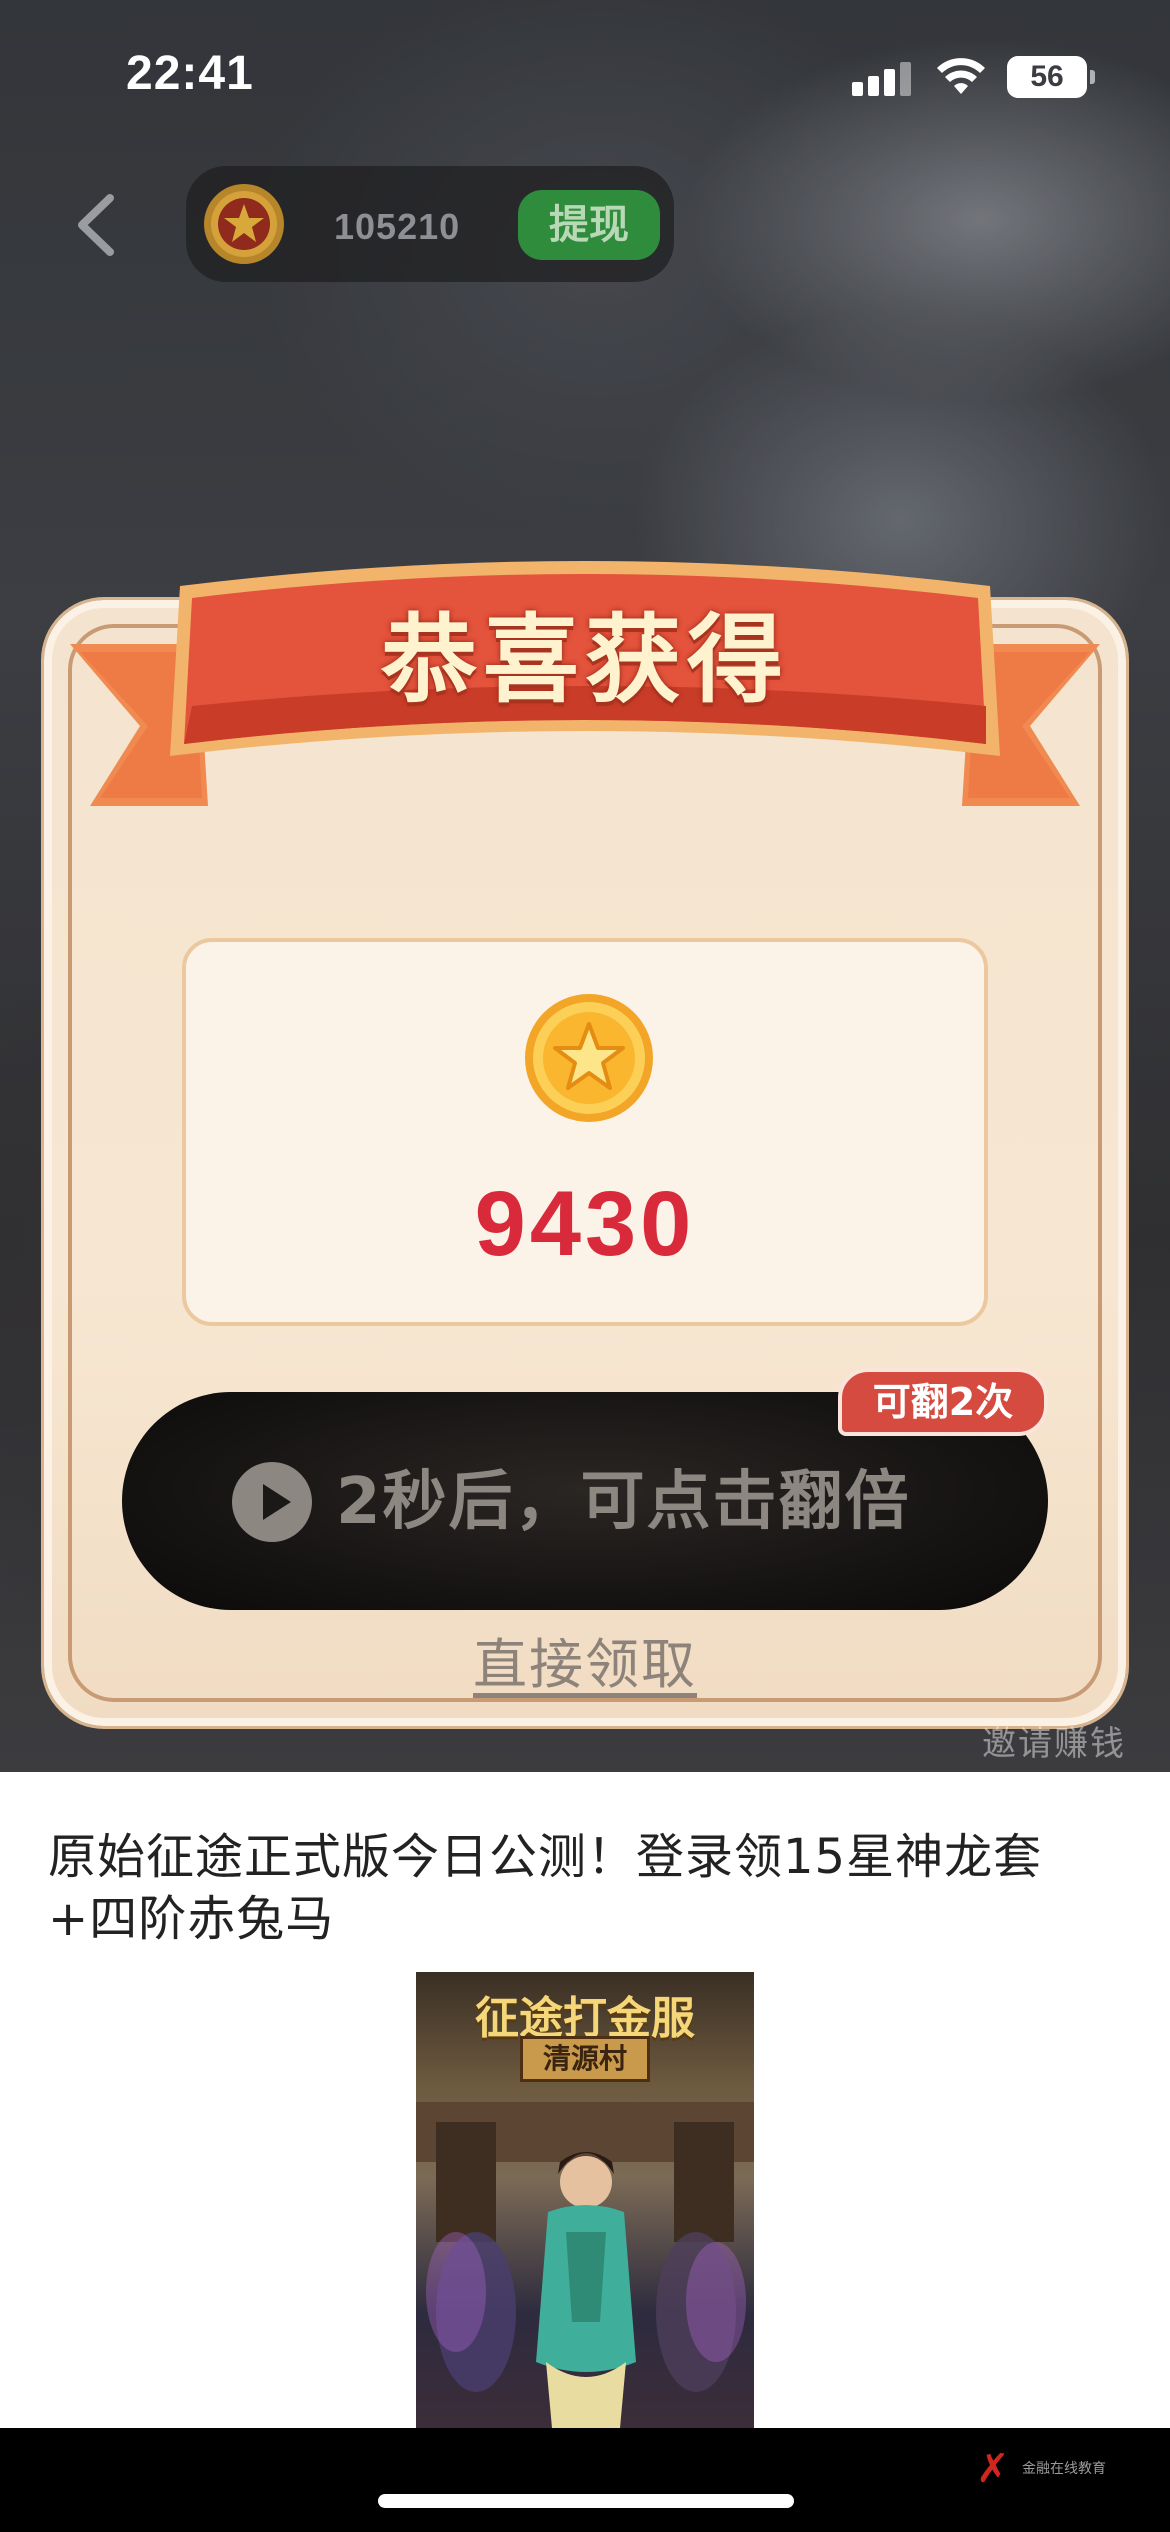 Image resolution: width=1170 pixels, height=2532 pixels. I want to click on reward-amount: 9430, so click(585, 1224).